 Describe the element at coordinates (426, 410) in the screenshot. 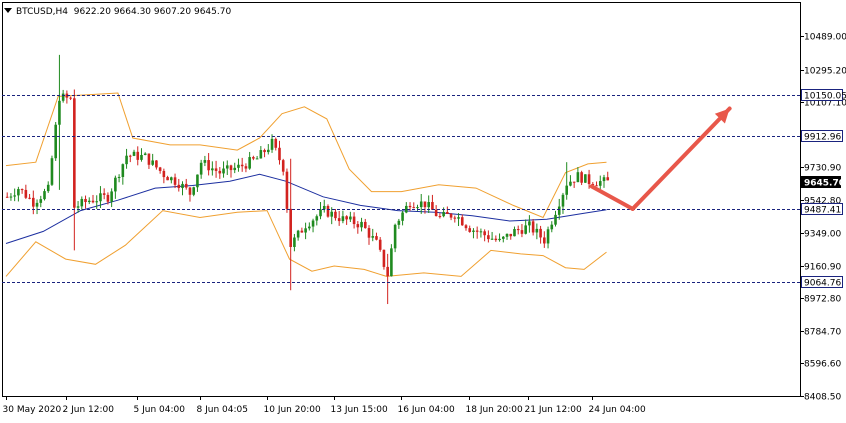

I see `time-tick-label: 16 Jun 04:00` at that location.